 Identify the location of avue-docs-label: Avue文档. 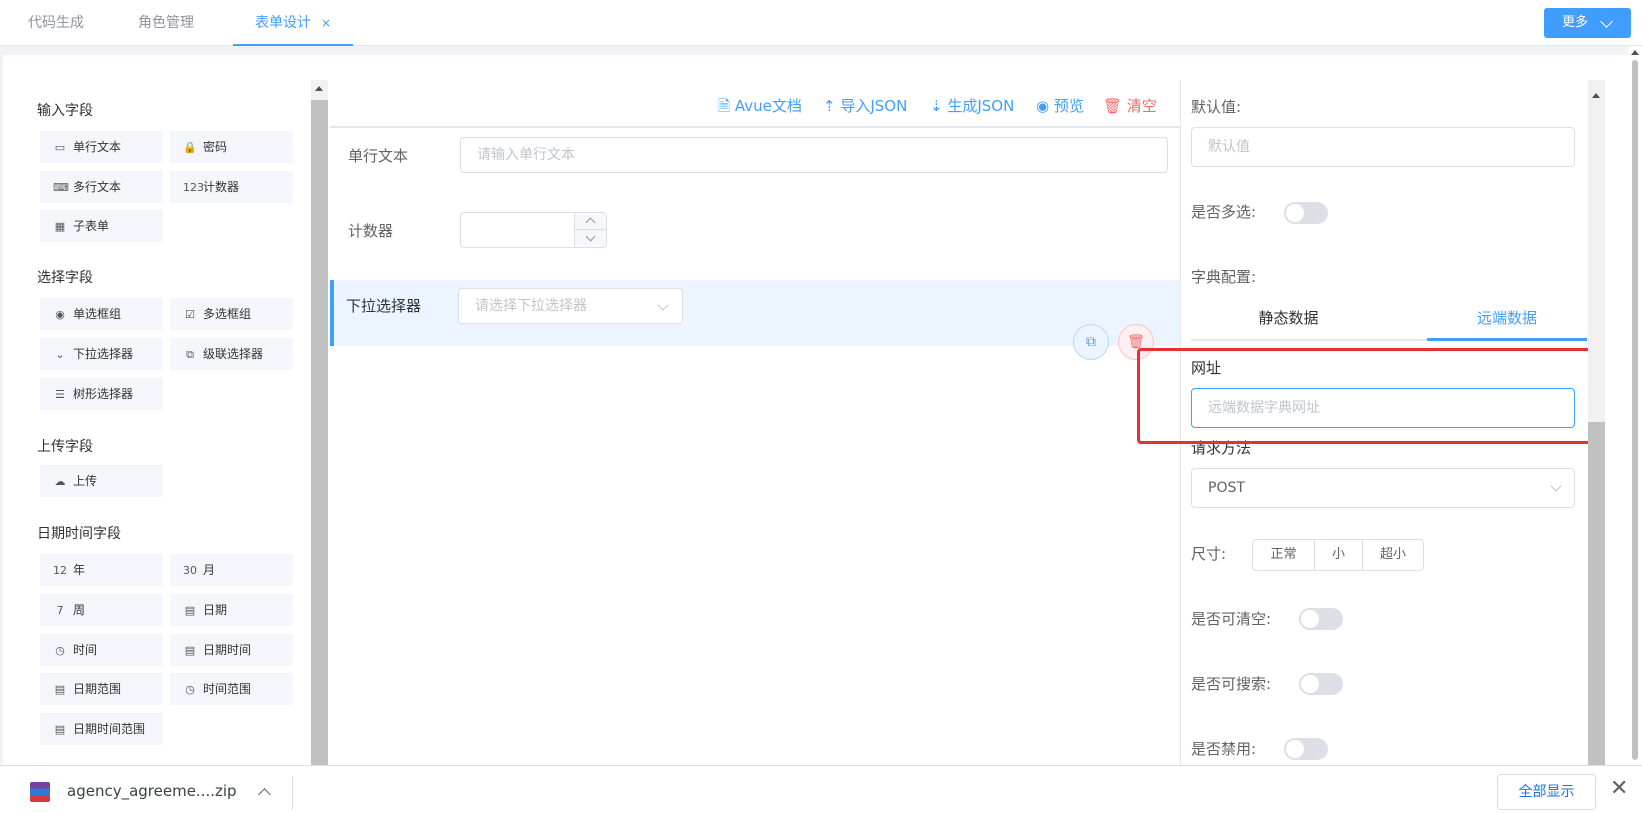
(768, 106).